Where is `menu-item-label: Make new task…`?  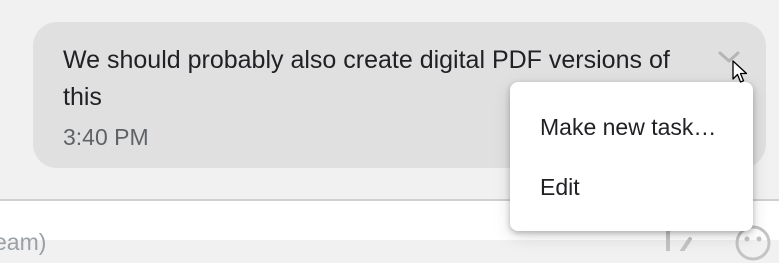 menu-item-label: Make new task… is located at coordinates (628, 126).